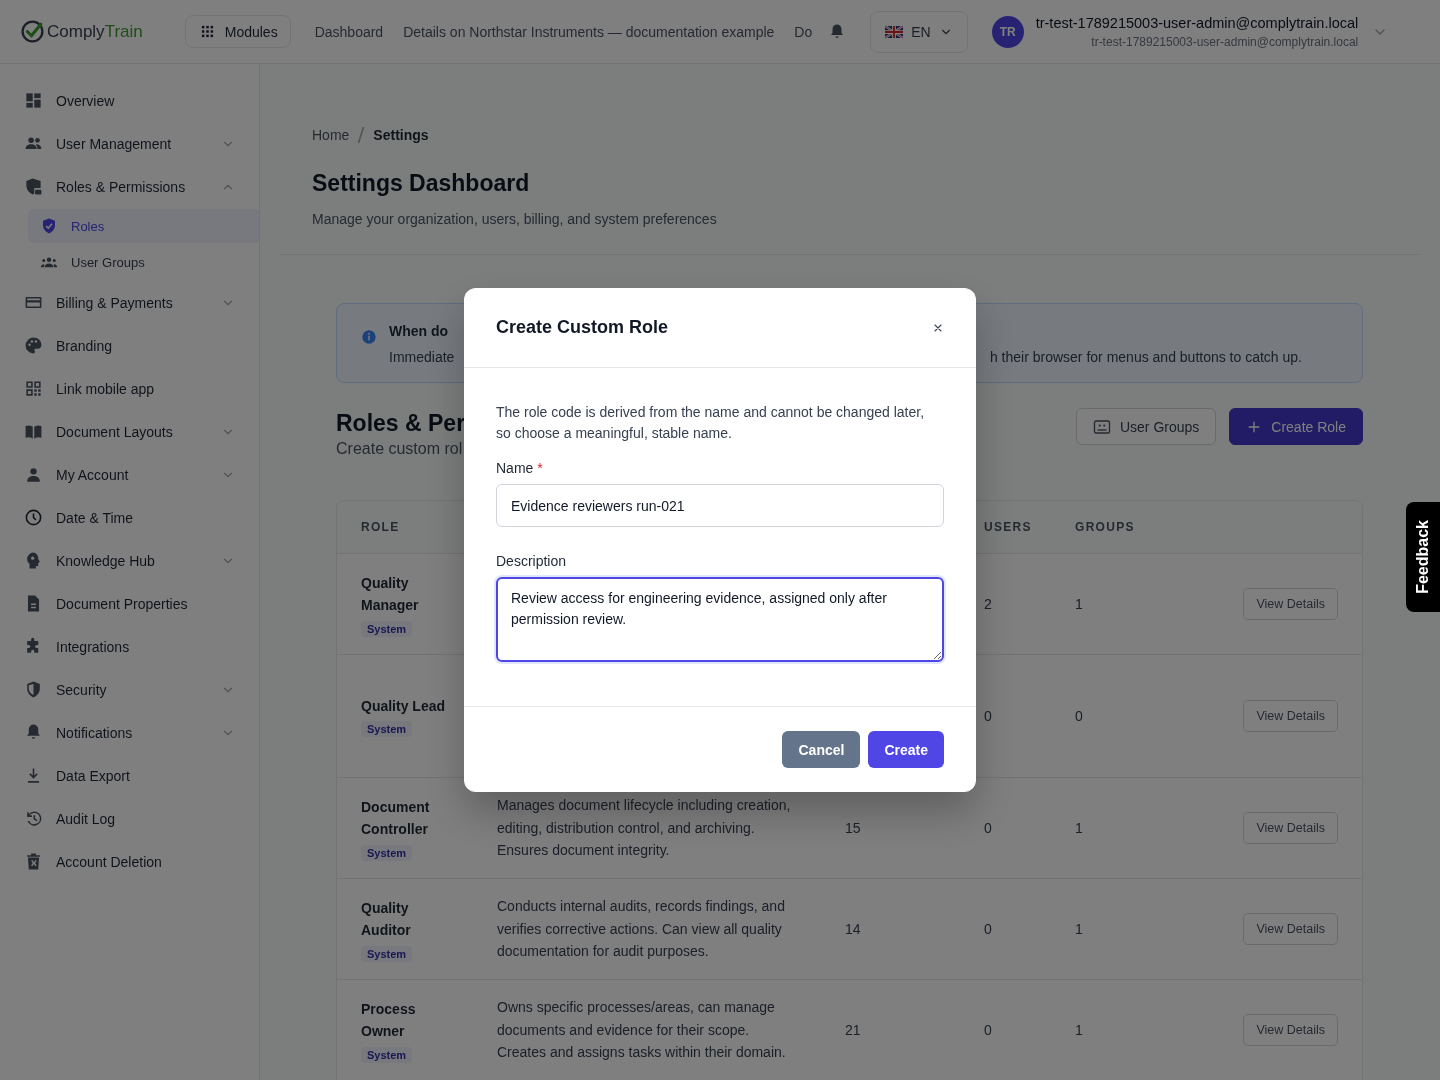 This screenshot has height=1080, width=1440. Describe the element at coordinates (32, 31) in the screenshot. I see `check-circle-icon` at that location.